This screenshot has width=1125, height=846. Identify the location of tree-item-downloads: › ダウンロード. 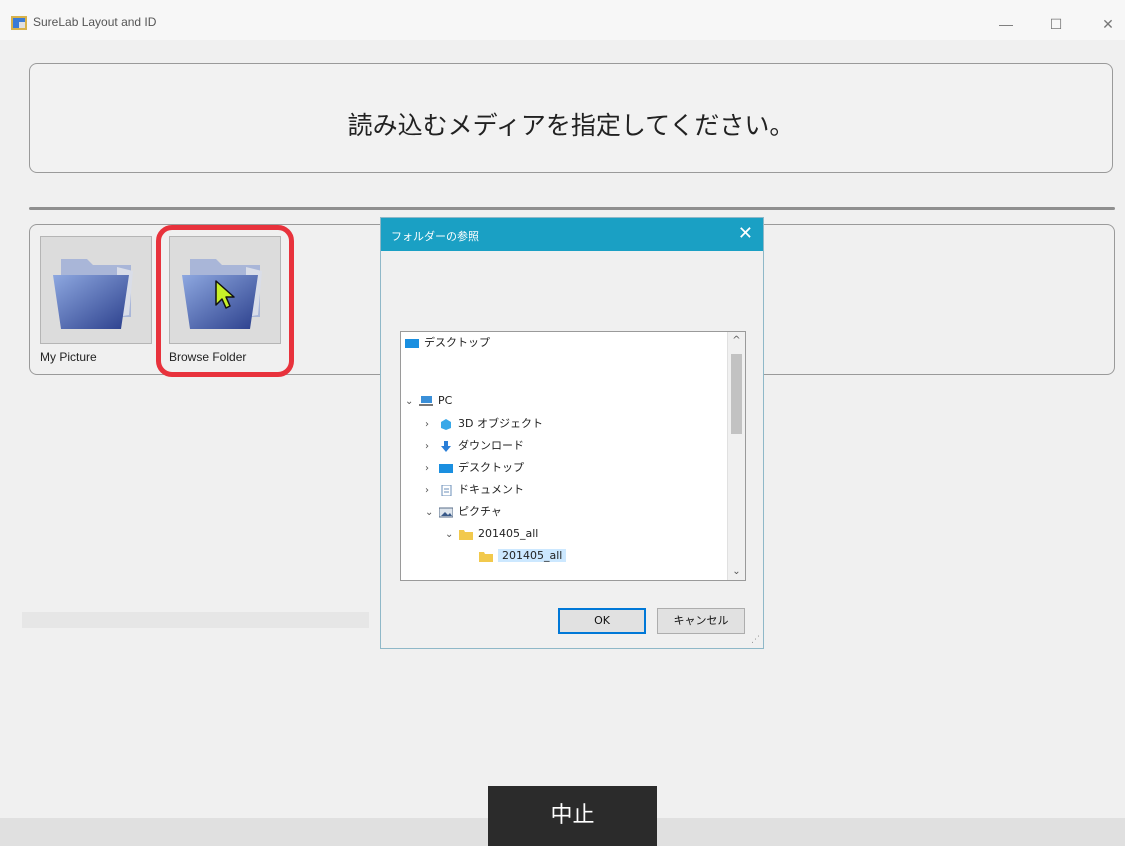
(474, 446).